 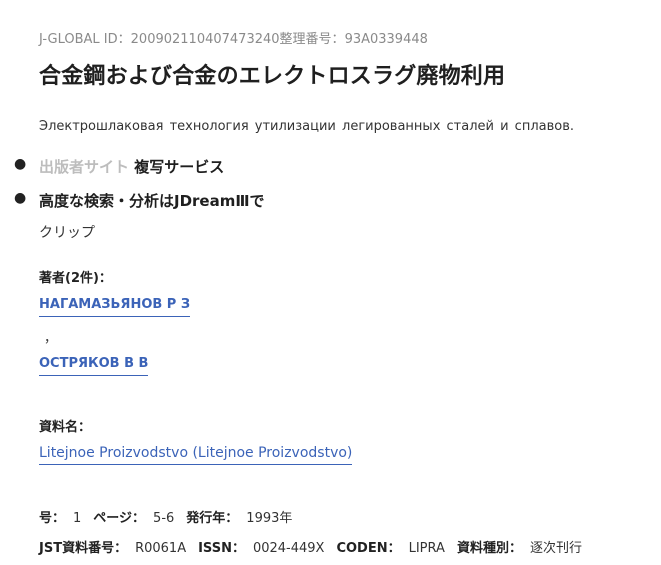 What do you see at coordinates (179, 167) in the screenshot?
I see `copy-service-link: 複写サービス` at bounding box center [179, 167].